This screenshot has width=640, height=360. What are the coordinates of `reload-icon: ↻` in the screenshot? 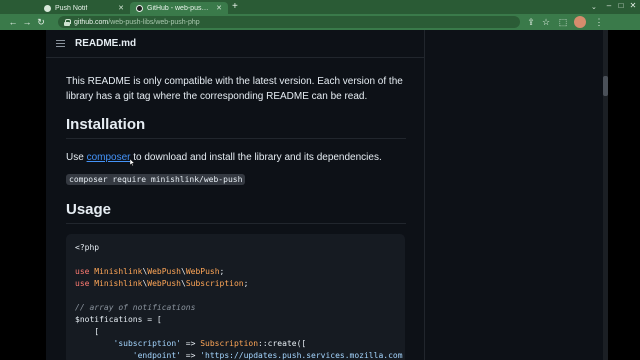 It's located at (41, 22).